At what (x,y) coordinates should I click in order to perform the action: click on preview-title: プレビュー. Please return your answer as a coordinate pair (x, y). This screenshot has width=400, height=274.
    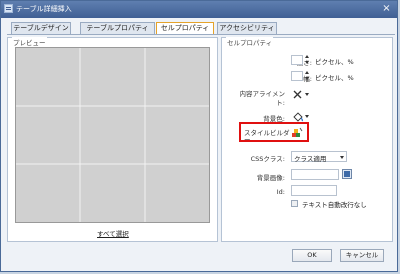
    Looking at the image, I should click on (29, 42).